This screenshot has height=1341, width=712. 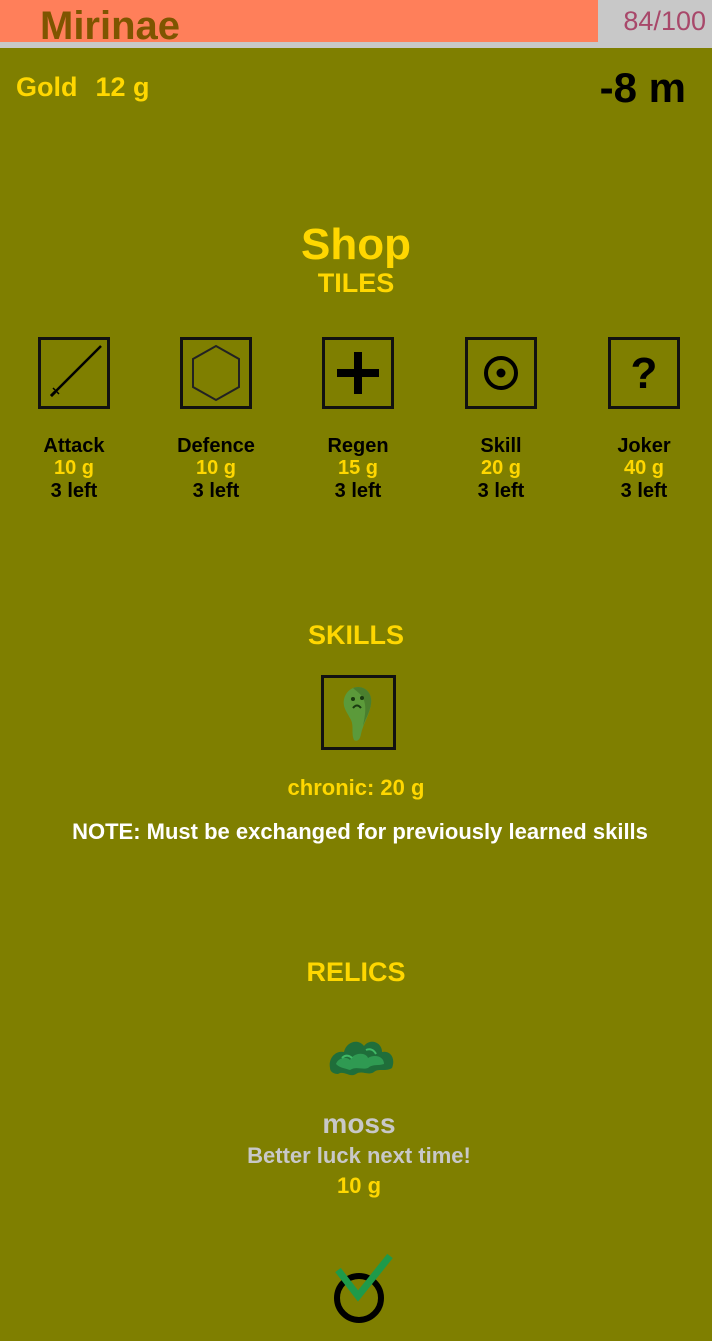 I want to click on tile-price: 20 g, so click(x=501, y=468).